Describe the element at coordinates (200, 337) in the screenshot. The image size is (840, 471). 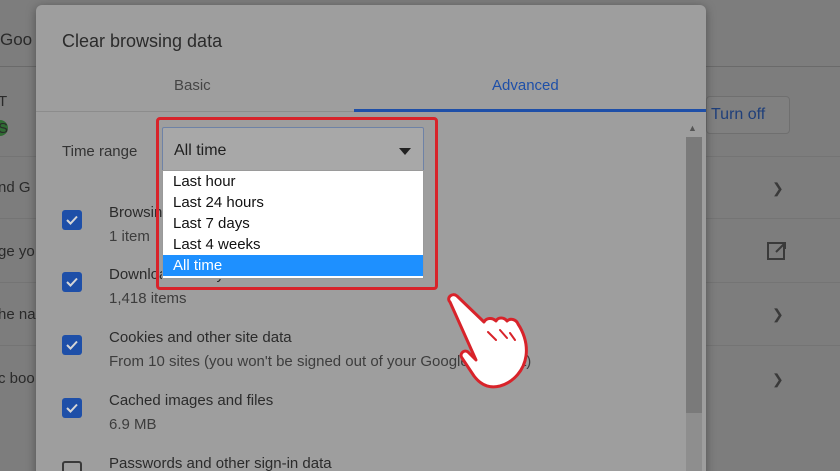
I see `item-title: Cookies and other site data` at that location.